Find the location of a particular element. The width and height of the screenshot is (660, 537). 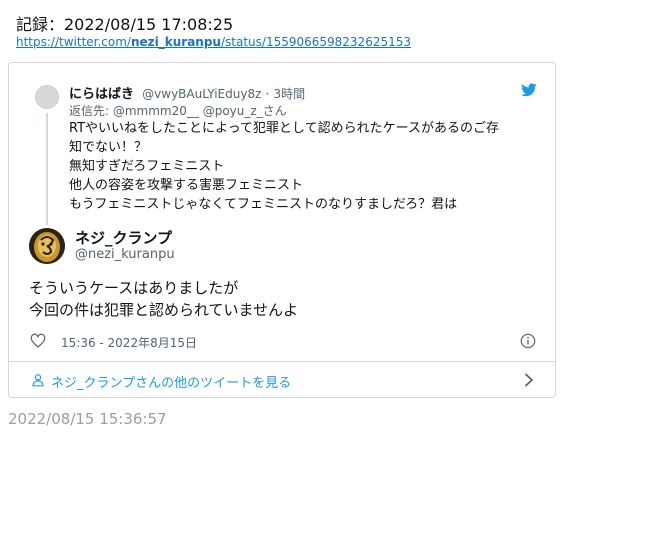

reply-line: もうフェミニストじゃなくてフェミニストのなりすましだろ？君は is located at coordinates (263, 204).